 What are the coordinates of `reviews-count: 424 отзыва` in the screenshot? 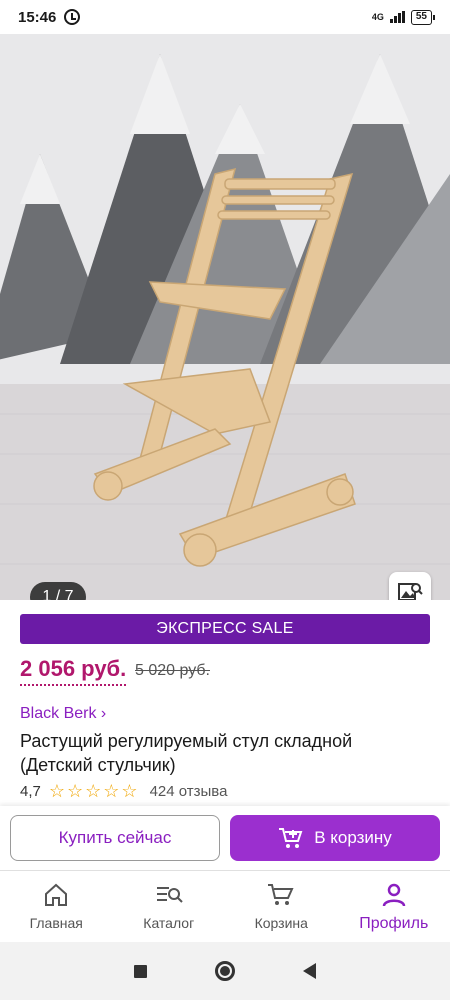 It's located at (188, 791).